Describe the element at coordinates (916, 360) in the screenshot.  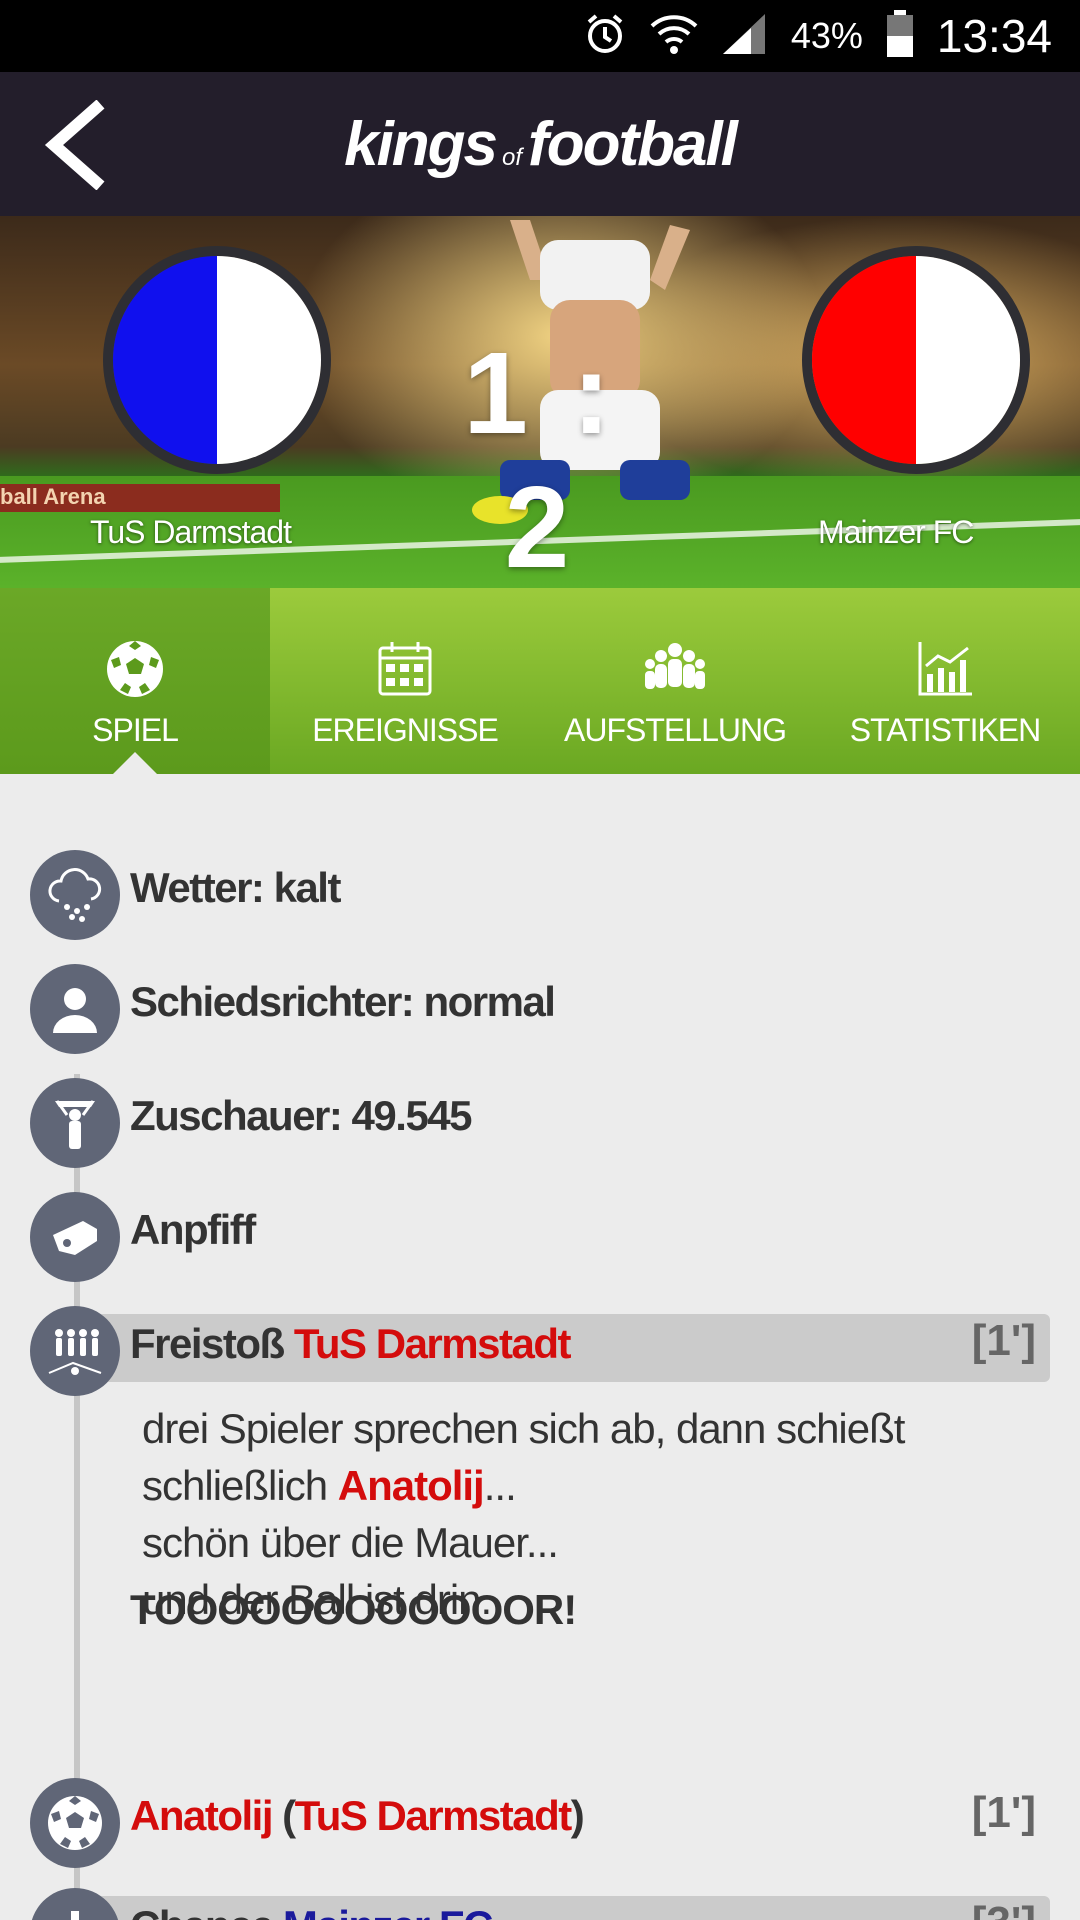
I see `away-team-crest` at that location.